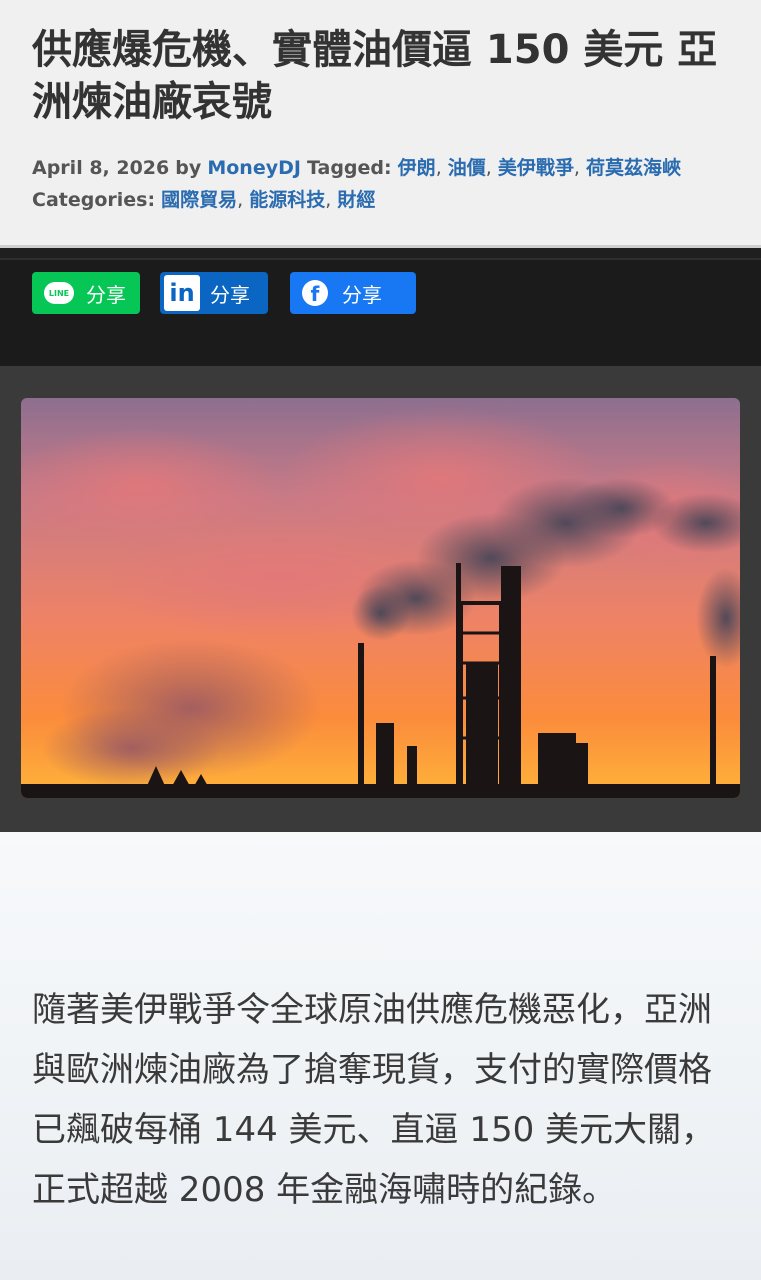  What do you see at coordinates (356, 200) in the screenshot?
I see `category-link: 財經` at bounding box center [356, 200].